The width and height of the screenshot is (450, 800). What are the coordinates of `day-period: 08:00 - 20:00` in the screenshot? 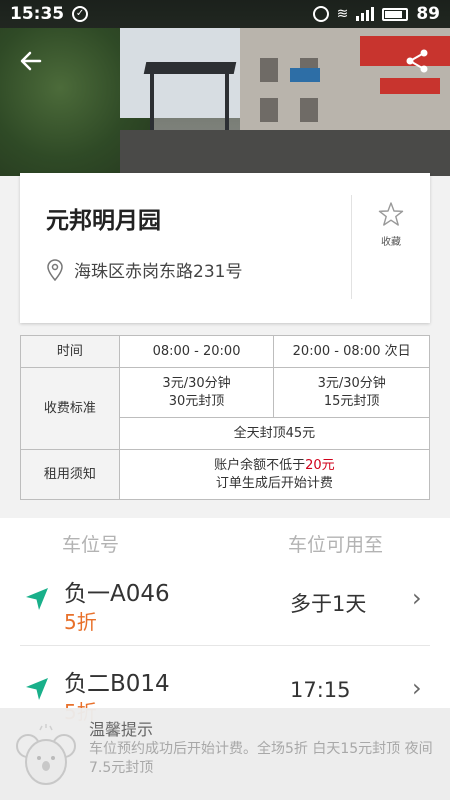 It's located at (196, 351).